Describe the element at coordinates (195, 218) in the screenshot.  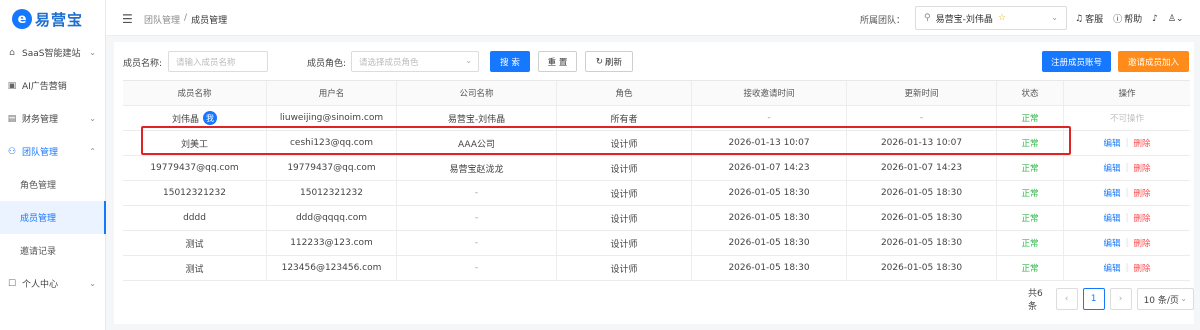
I see `member-name-cell: dddd` at that location.